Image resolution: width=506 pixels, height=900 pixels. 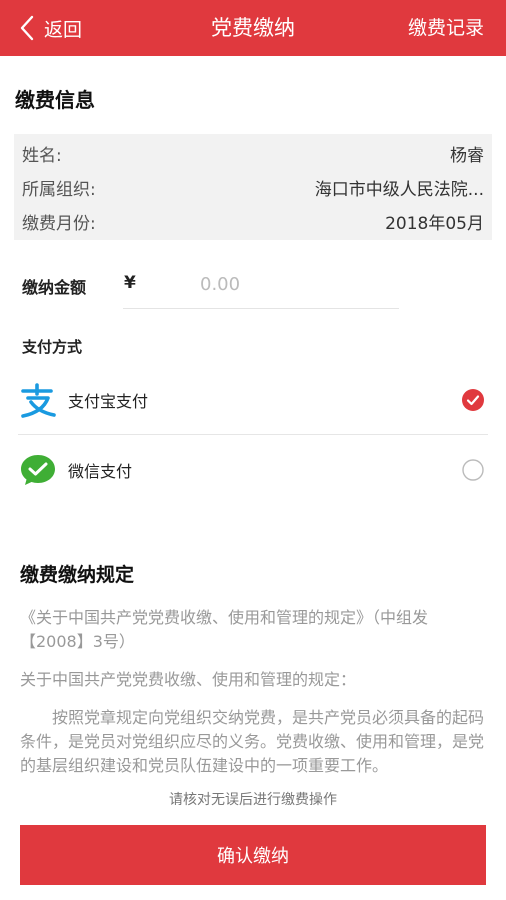 I want to click on info-row-month: 缴费月份: 2018年05月, so click(x=253, y=221).